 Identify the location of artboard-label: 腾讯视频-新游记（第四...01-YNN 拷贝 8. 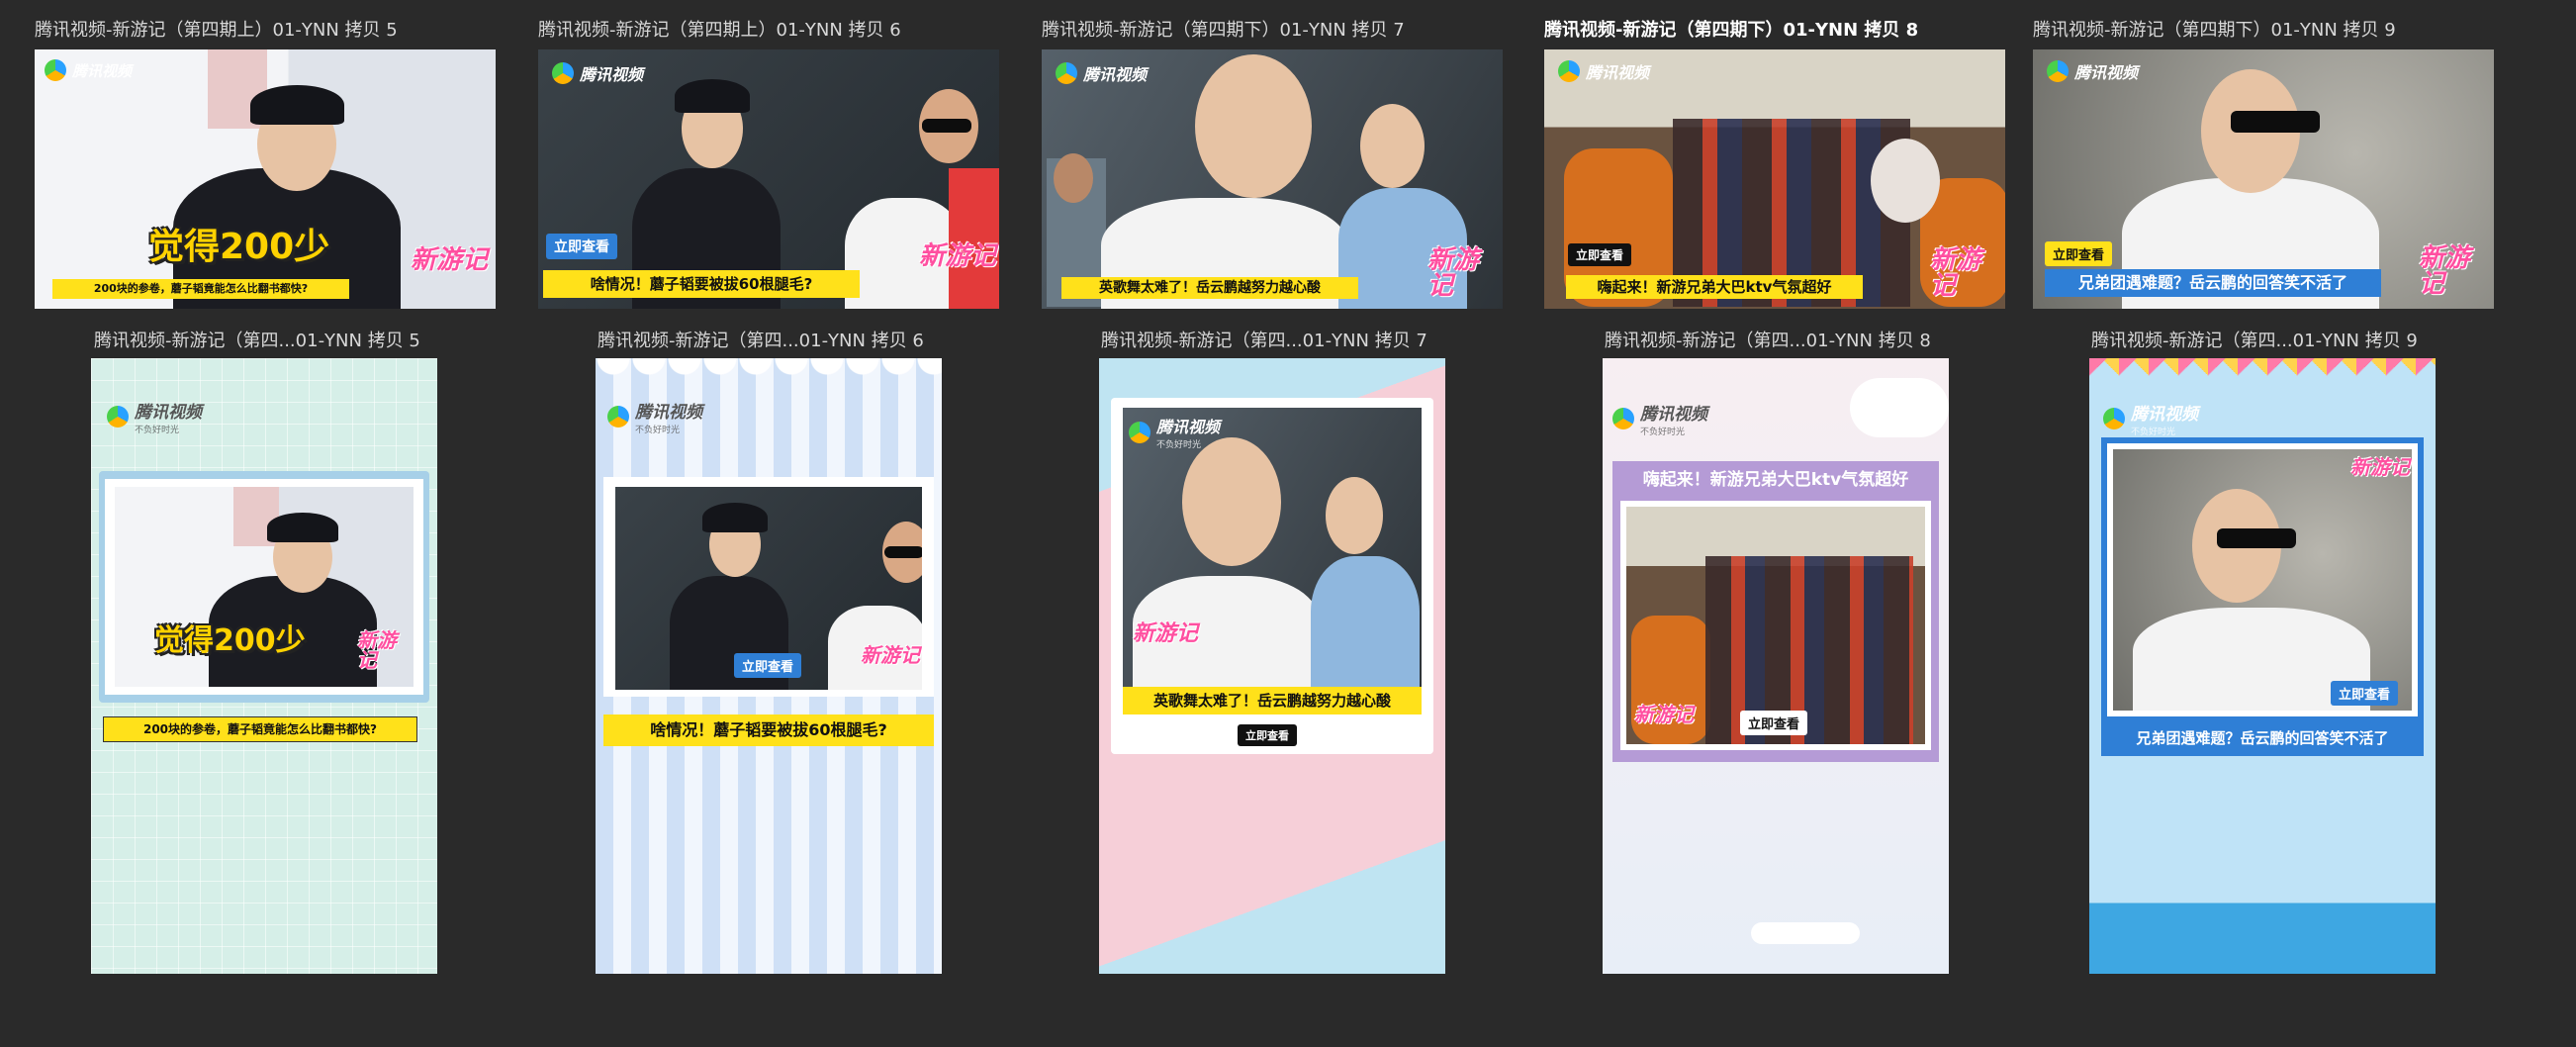
(1768, 340).